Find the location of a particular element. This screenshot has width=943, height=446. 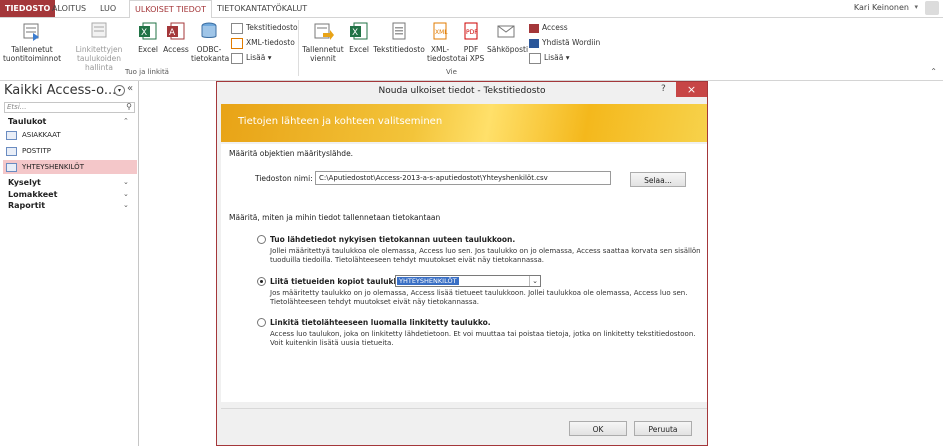

dialog-banner: Tietojen lähteen ja kohteen valitseminen is located at coordinates (464, 123).